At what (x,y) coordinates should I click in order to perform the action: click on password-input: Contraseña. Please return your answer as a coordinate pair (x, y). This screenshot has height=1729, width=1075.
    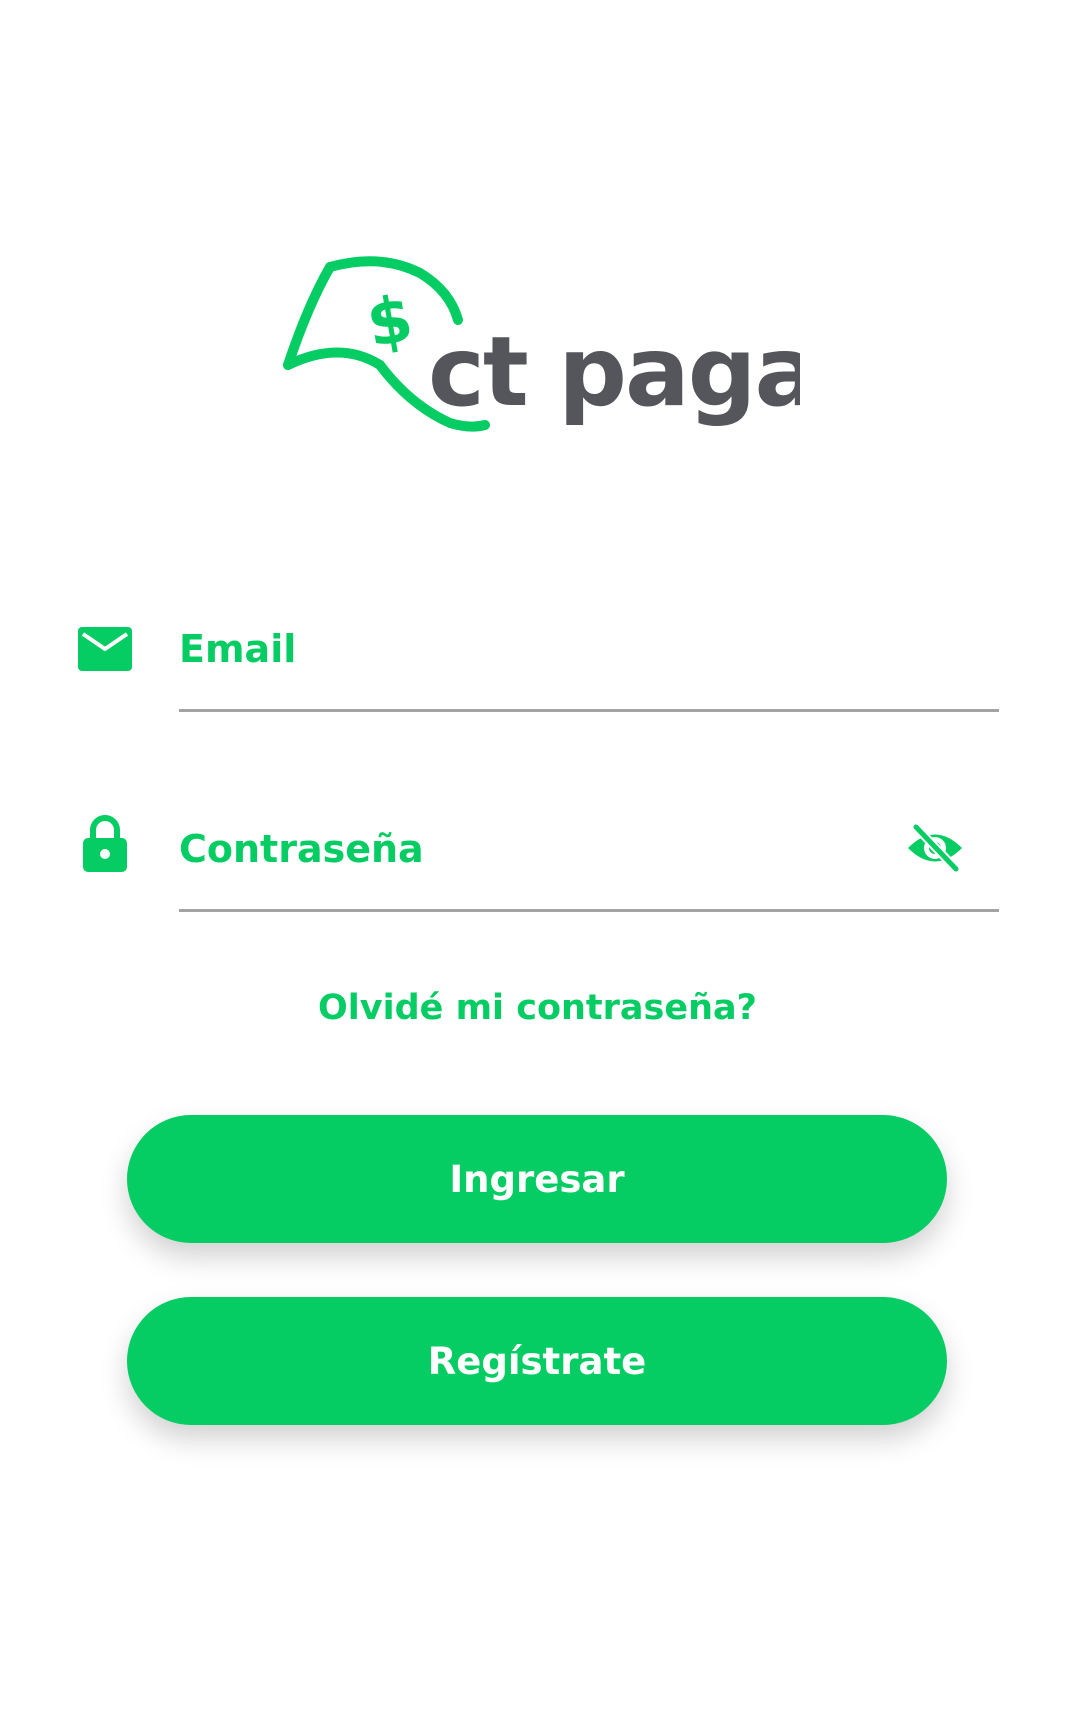
    Looking at the image, I should click on (301, 849).